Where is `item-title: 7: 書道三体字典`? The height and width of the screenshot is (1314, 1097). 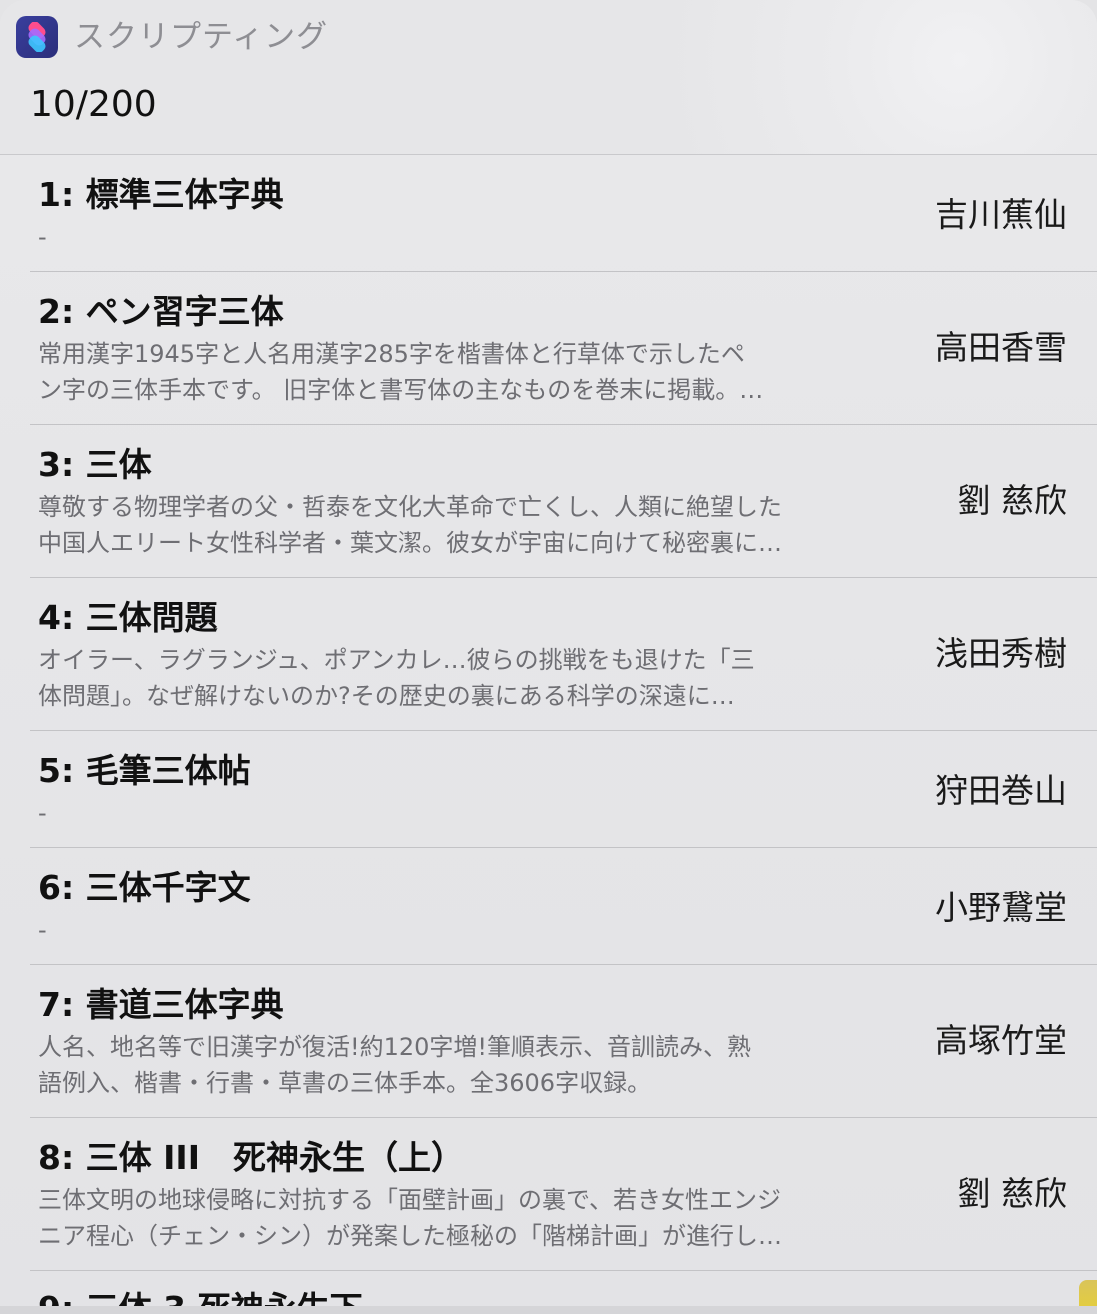 item-title: 7: 書道三体字典 is located at coordinates (161, 1004).